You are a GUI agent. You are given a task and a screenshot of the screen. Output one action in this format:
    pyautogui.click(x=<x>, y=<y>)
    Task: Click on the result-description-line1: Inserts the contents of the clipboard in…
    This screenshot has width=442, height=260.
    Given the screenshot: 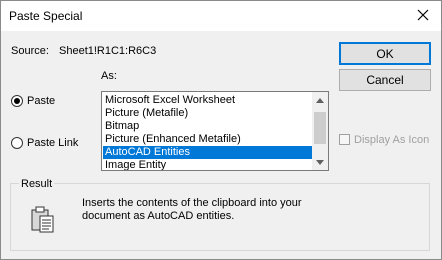 What is the action you would take?
    pyautogui.click(x=192, y=203)
    